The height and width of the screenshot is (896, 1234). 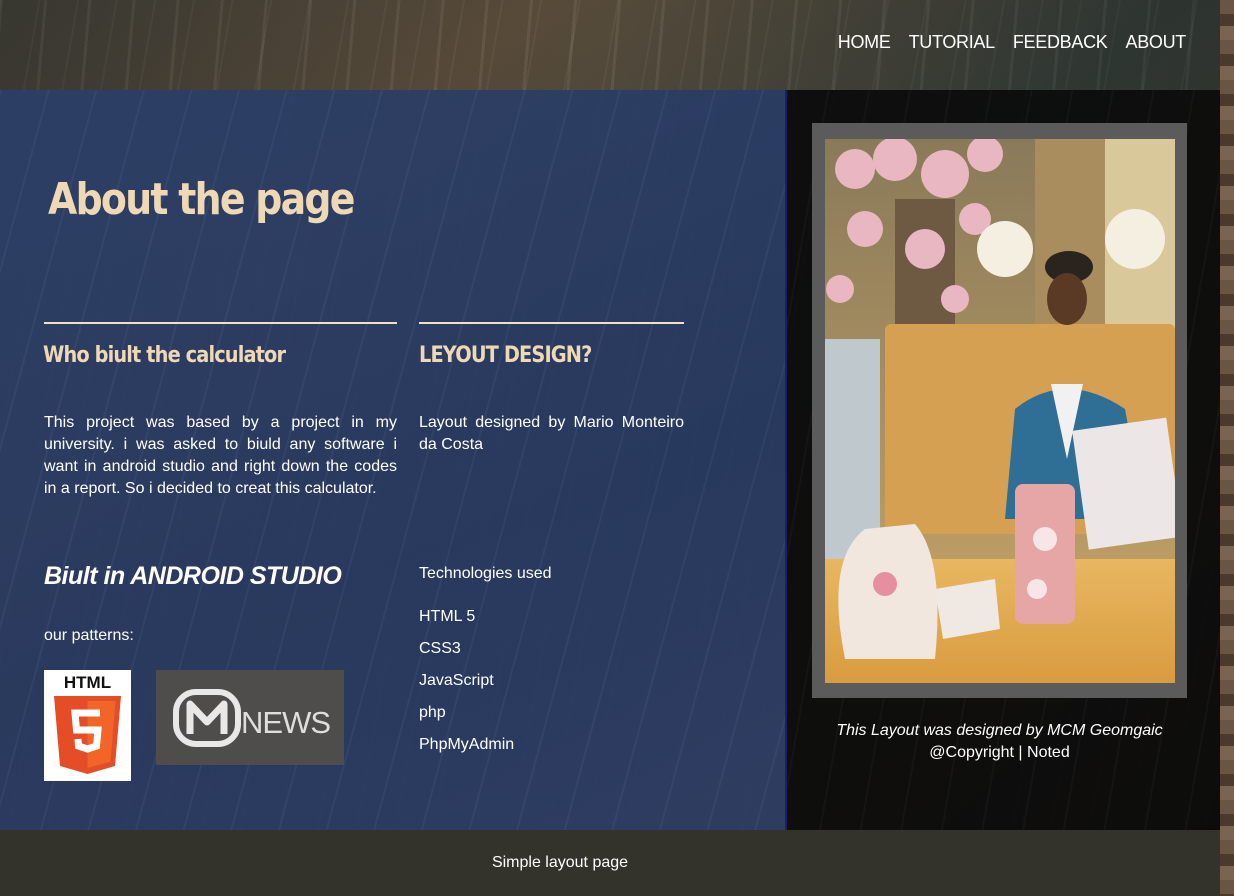 I want to click on site-header: HOME TUTORIAL FEEDBACK ABOUT, so click(x=610, y=45).